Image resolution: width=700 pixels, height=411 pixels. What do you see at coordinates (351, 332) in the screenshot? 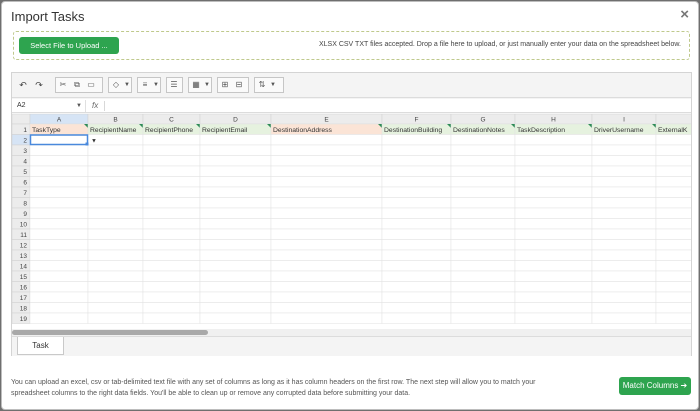
I see `horizontal-scrollbar` at bounding box center [351, 332].